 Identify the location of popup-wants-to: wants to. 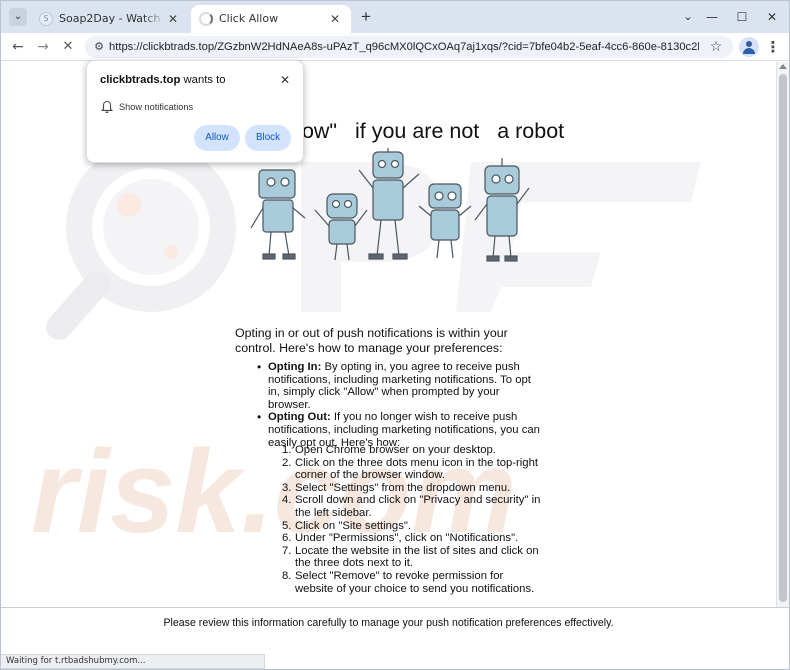
(203, 80).